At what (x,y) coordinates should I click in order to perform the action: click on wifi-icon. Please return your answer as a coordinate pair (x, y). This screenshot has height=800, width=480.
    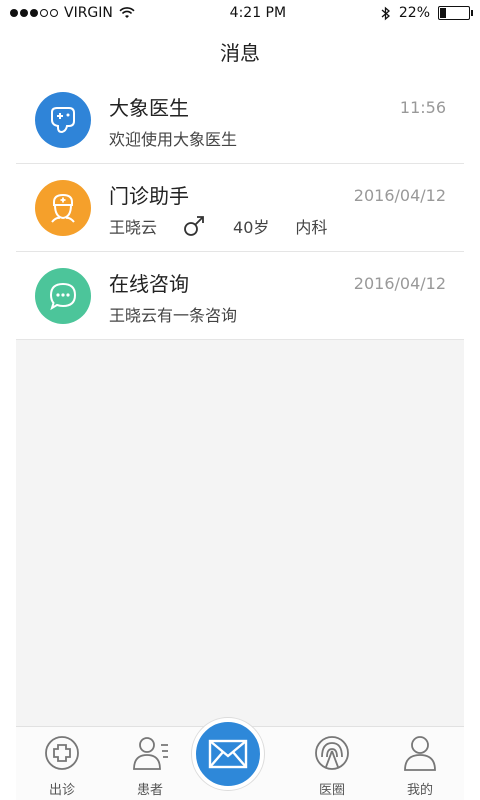
    Looking at the image, I should click on (127, 12).